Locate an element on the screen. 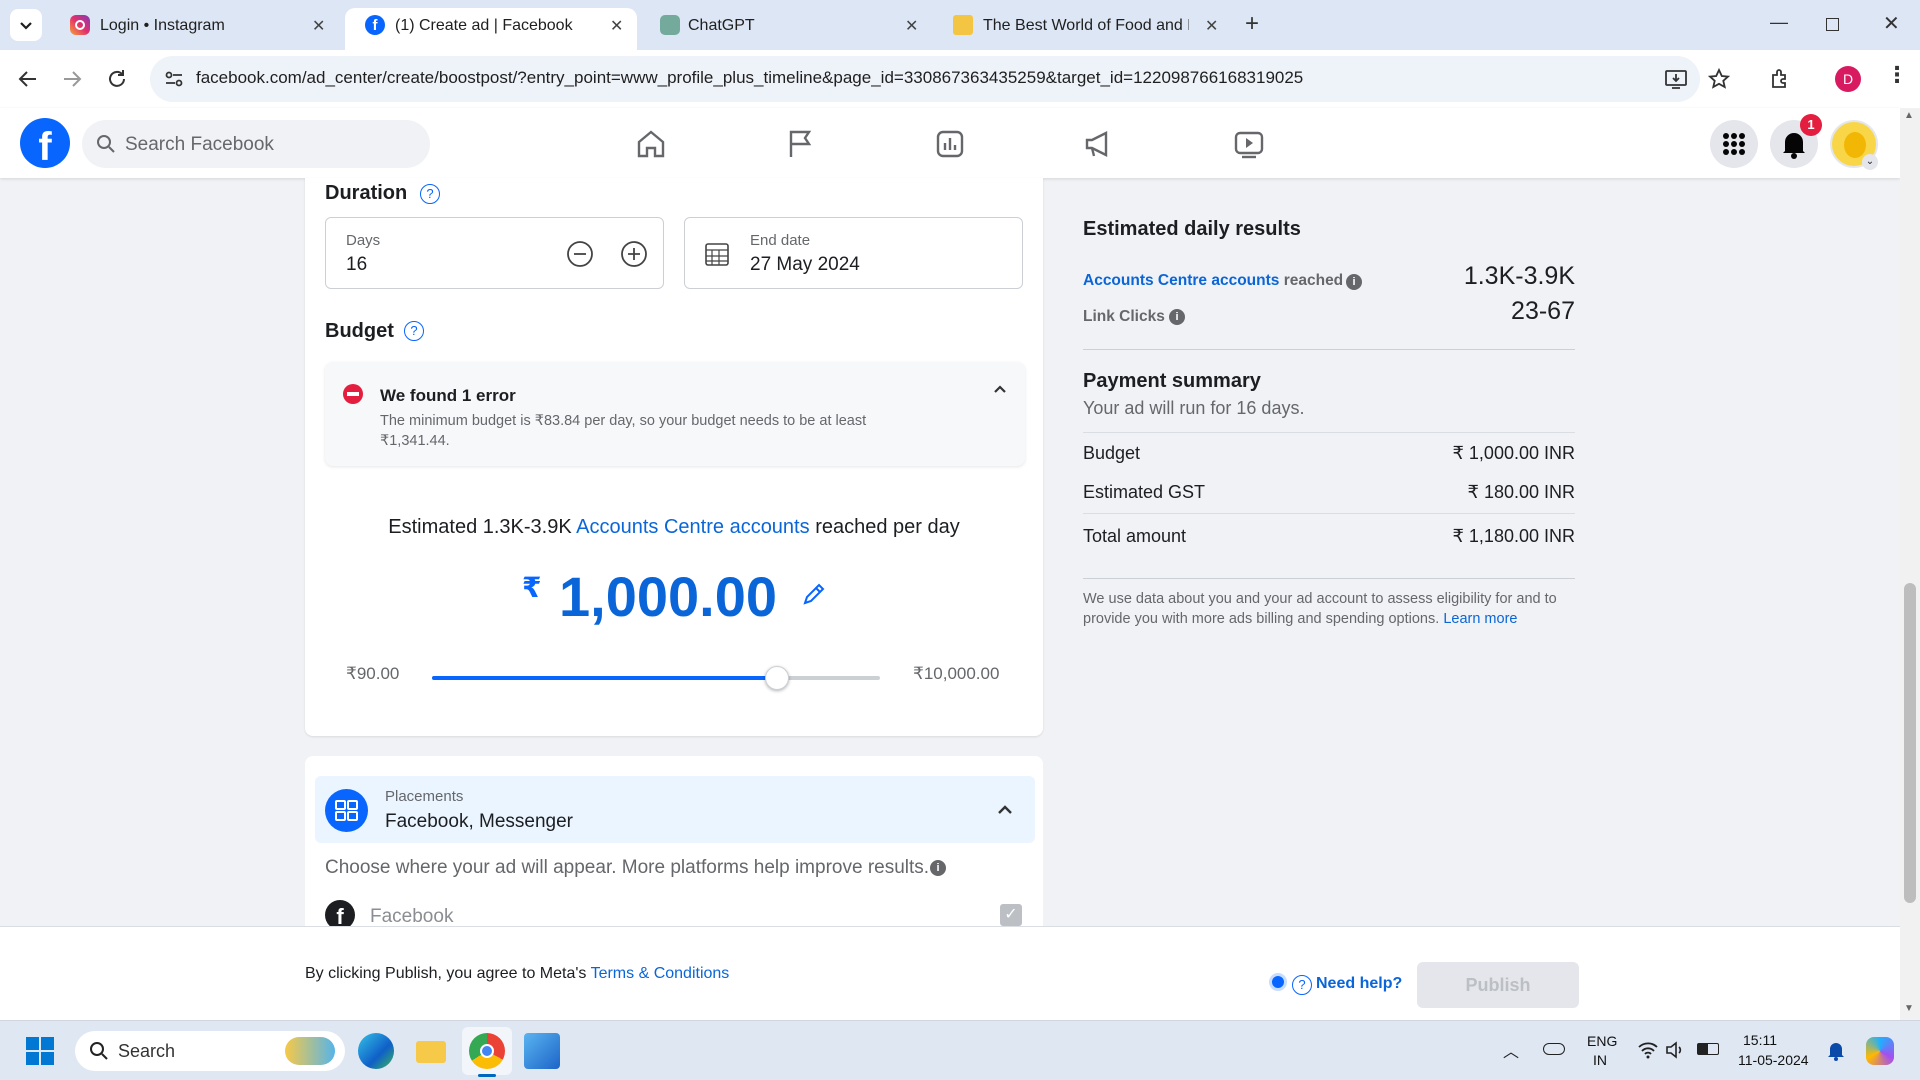  plus-circle-icon is located at coordinates (634, 254).